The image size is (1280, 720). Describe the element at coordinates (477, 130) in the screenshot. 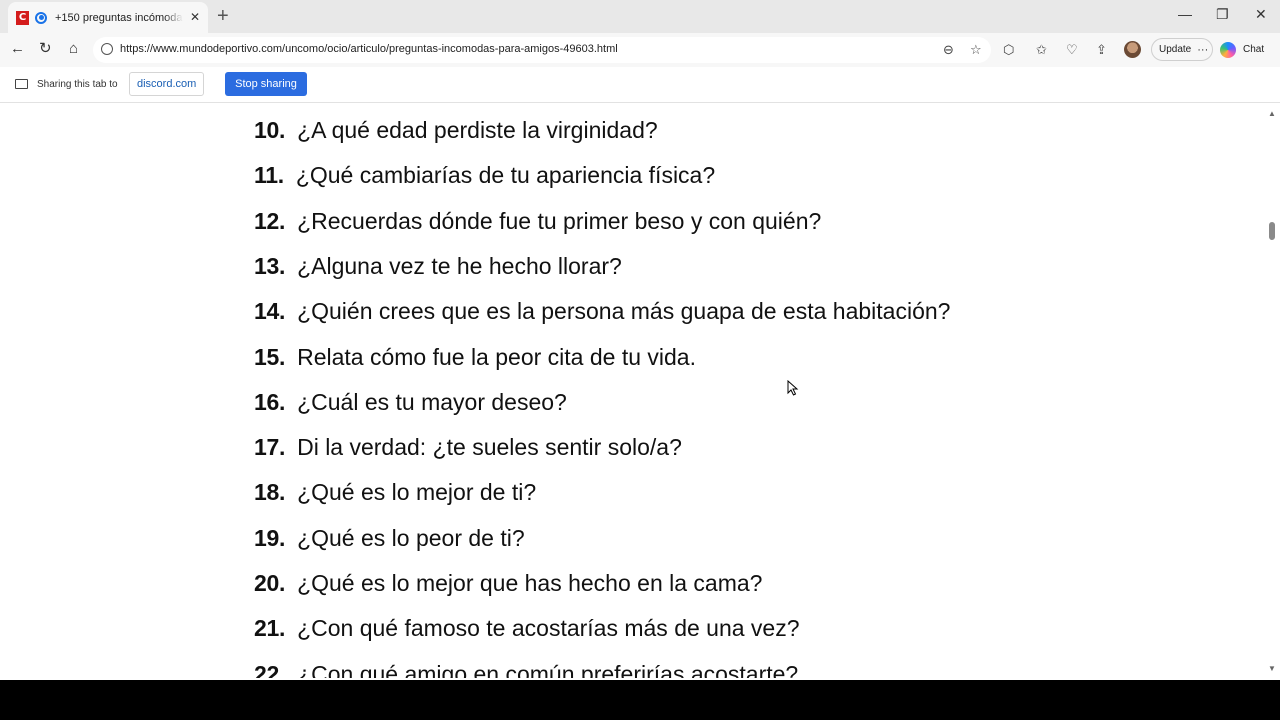

I see `question-text: ¿A qué edad perdiste la virginidad?` at that location.